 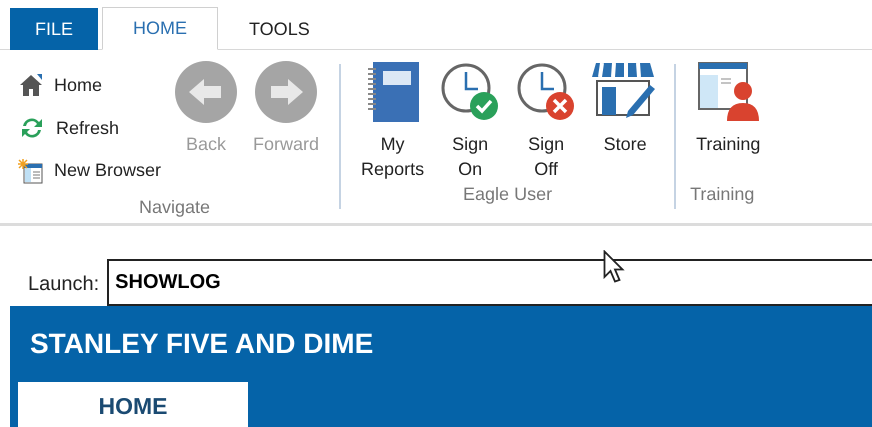 I want to click on clock-check-icon, so click(x=470, y=92).